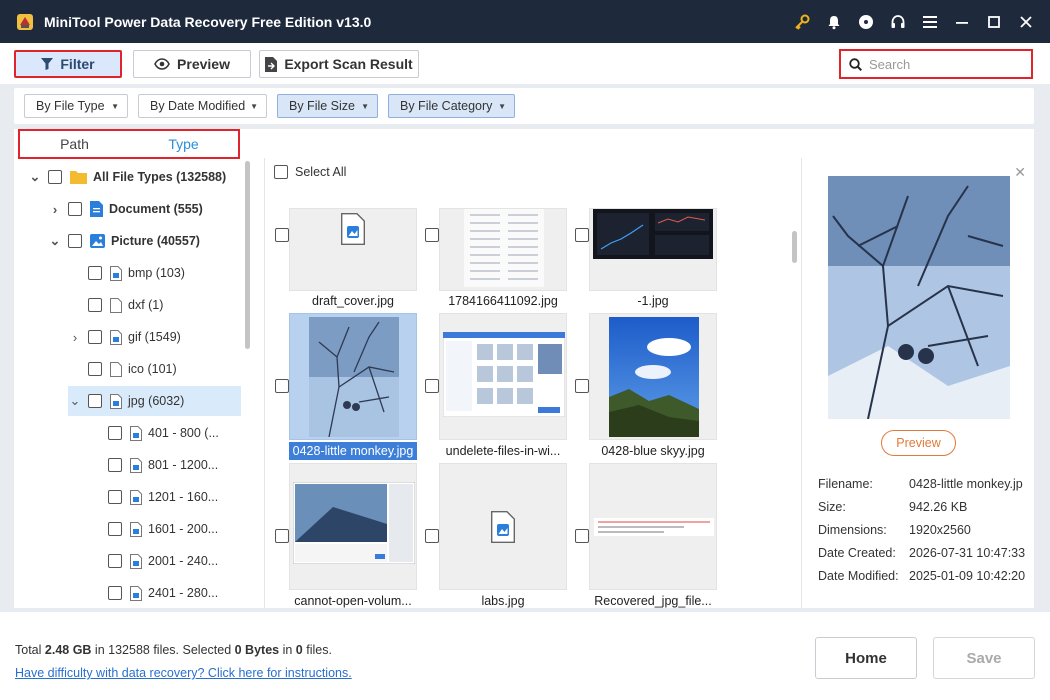 This screenshot has height=700, width=1050. What do you see at coordinates (192, 650) in the screenshot?
I see `summary-text: files. Selected` at bounding box center [192, 650].